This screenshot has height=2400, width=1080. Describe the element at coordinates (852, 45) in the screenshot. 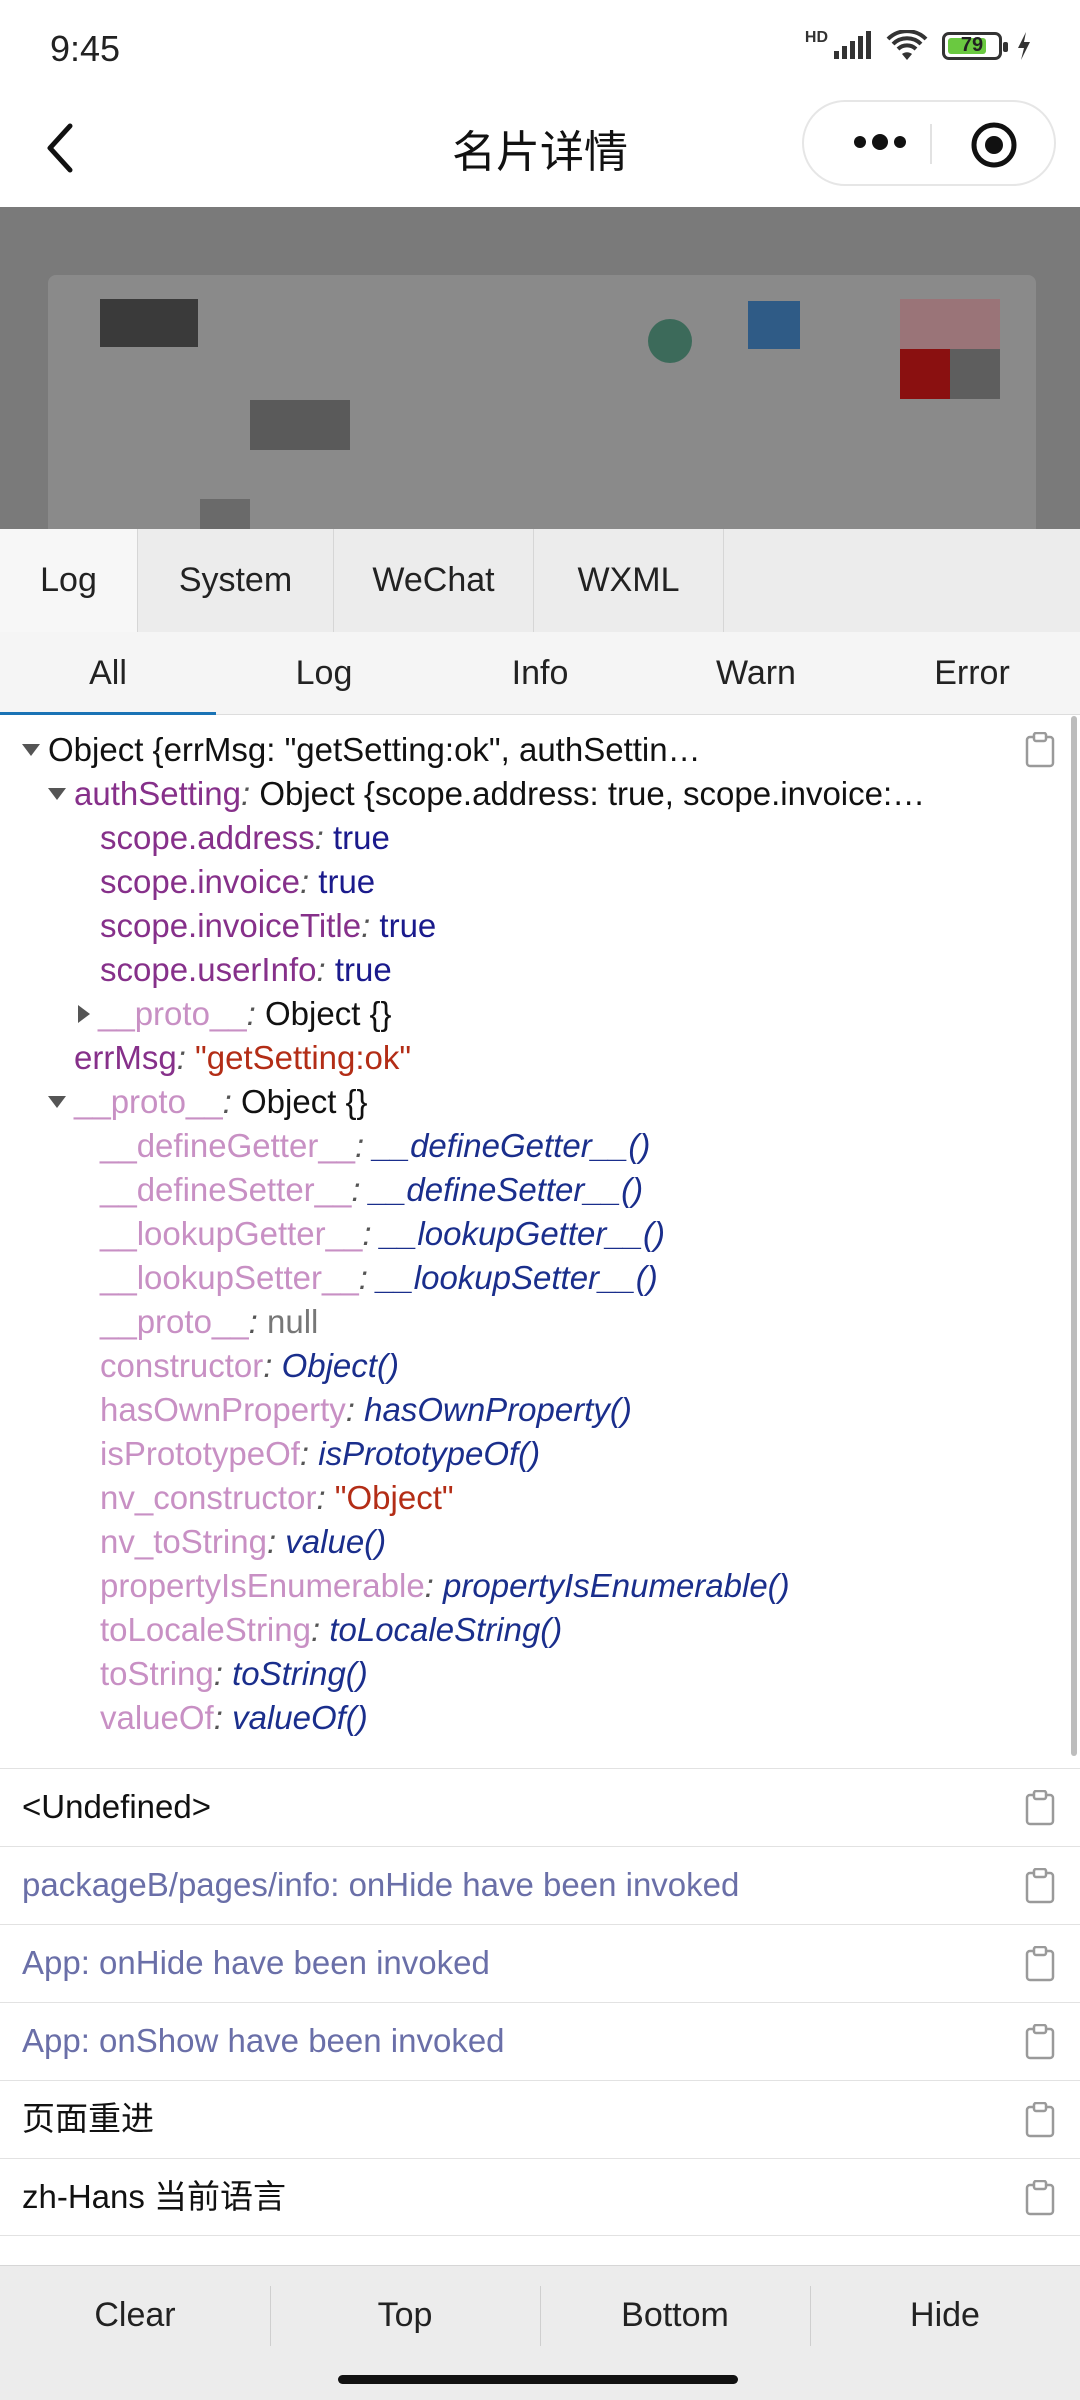

I see `signal-icon` at that location.